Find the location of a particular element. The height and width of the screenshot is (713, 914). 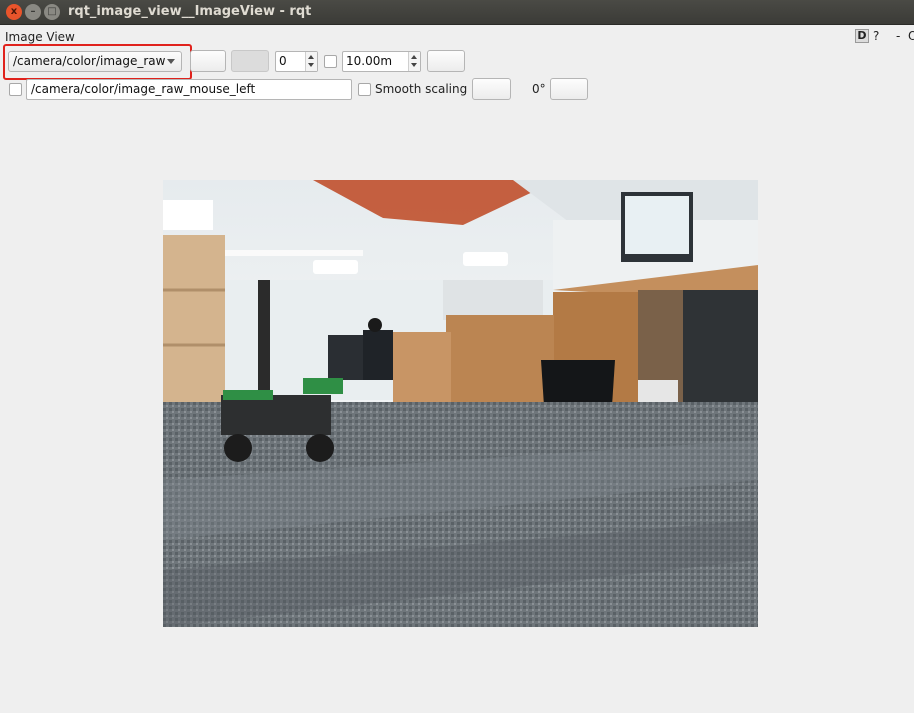

refresh-topics-button is located at coordinates (208, 61).